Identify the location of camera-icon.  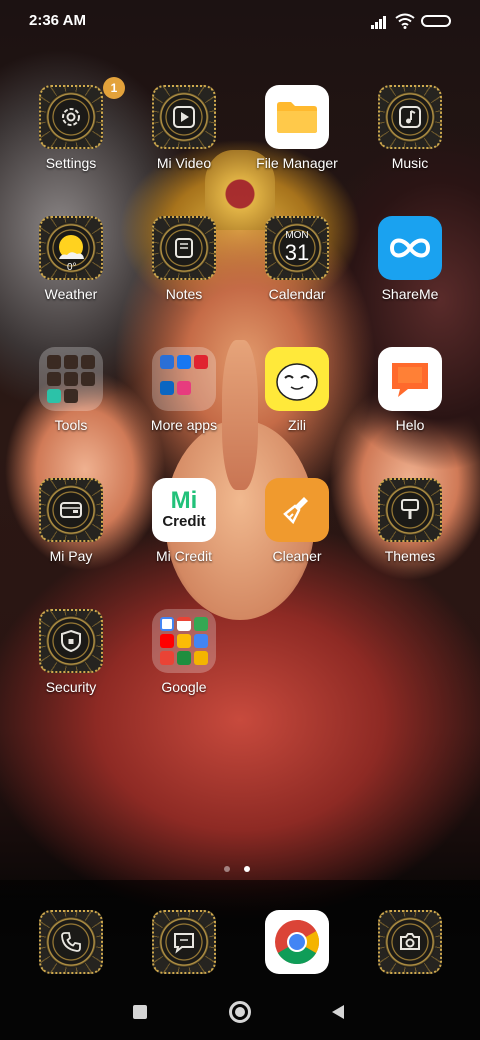
(410, 942).